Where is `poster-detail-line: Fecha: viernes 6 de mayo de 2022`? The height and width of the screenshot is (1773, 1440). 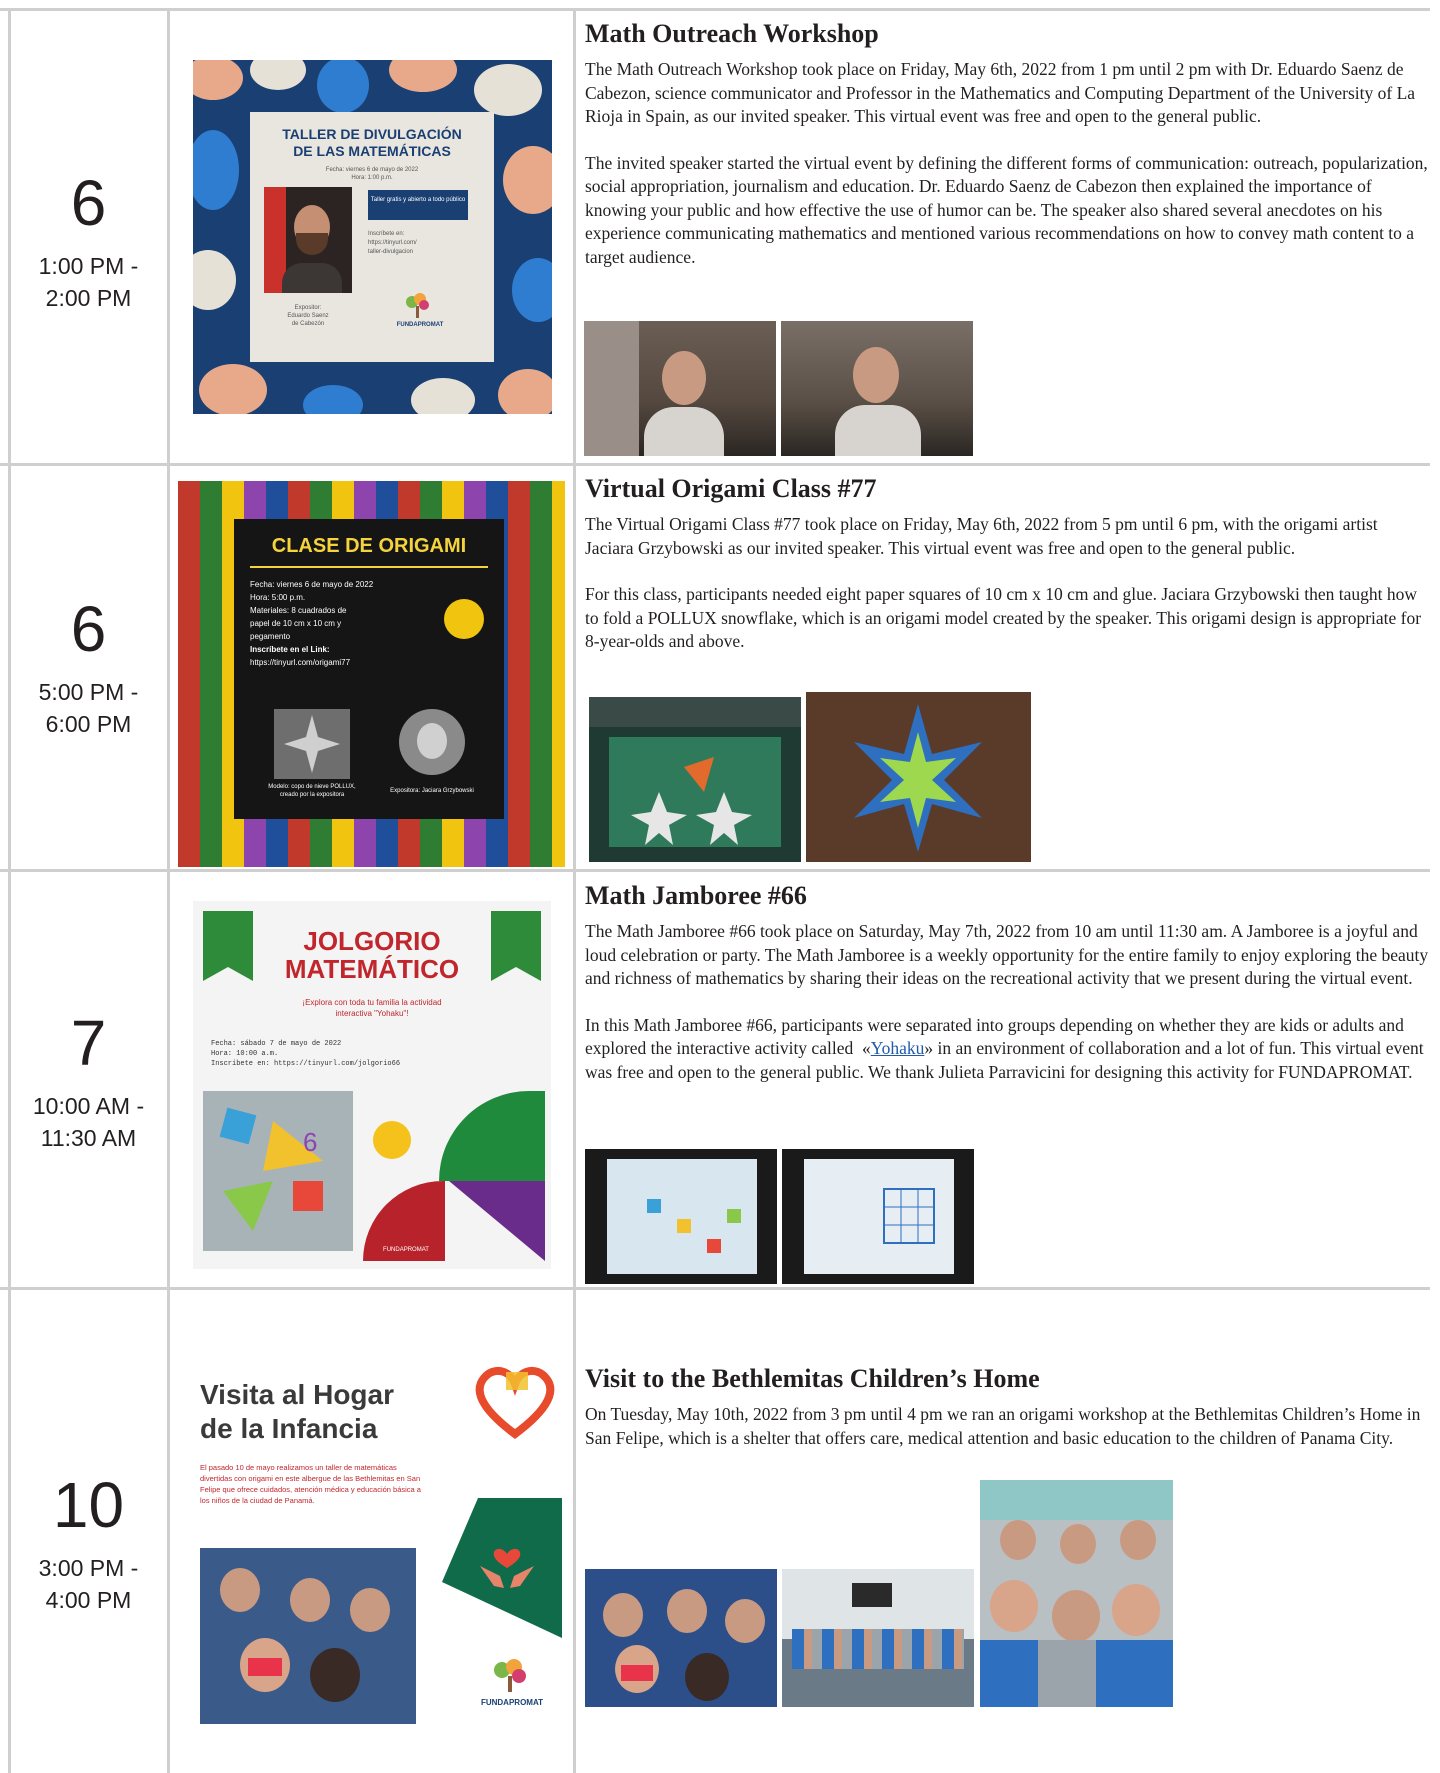 poster-detail-line: Fecha: viernes 6 de mayo de 2022 is located at coordinates (312, 584).